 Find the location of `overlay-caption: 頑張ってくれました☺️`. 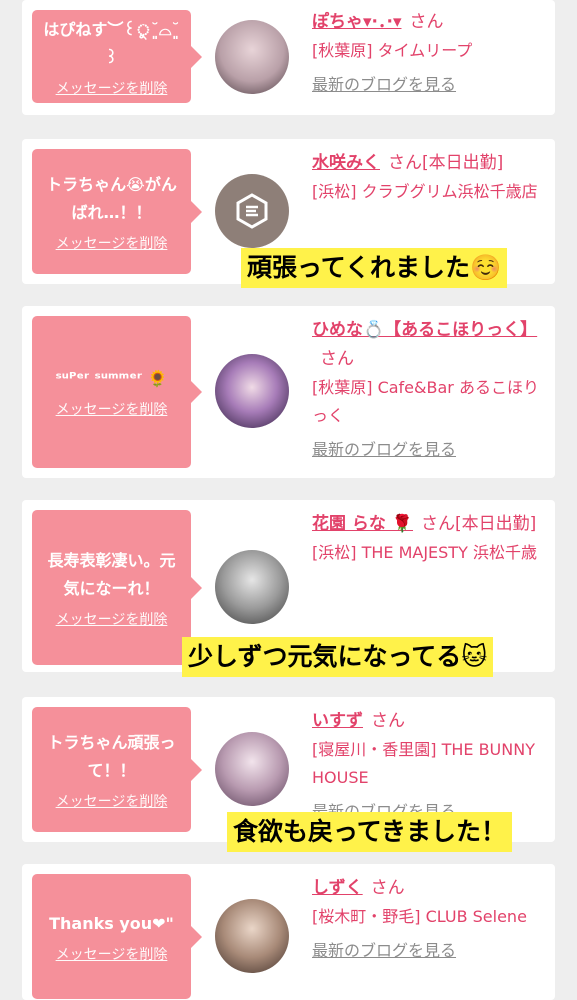

overlay-caption: 頑張ってくれました☺️ is located at coordinates (374, 268).